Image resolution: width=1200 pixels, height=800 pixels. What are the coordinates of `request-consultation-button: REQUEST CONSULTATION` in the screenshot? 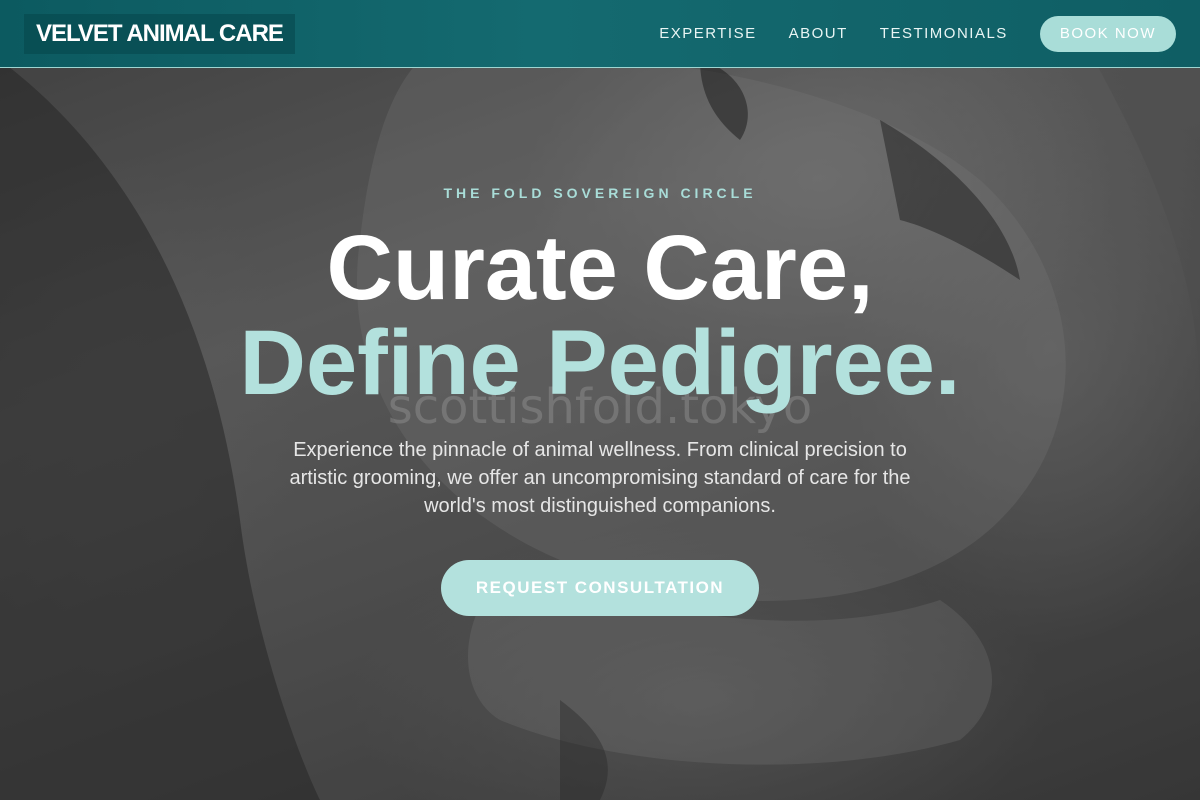 It's located at (600, 588).